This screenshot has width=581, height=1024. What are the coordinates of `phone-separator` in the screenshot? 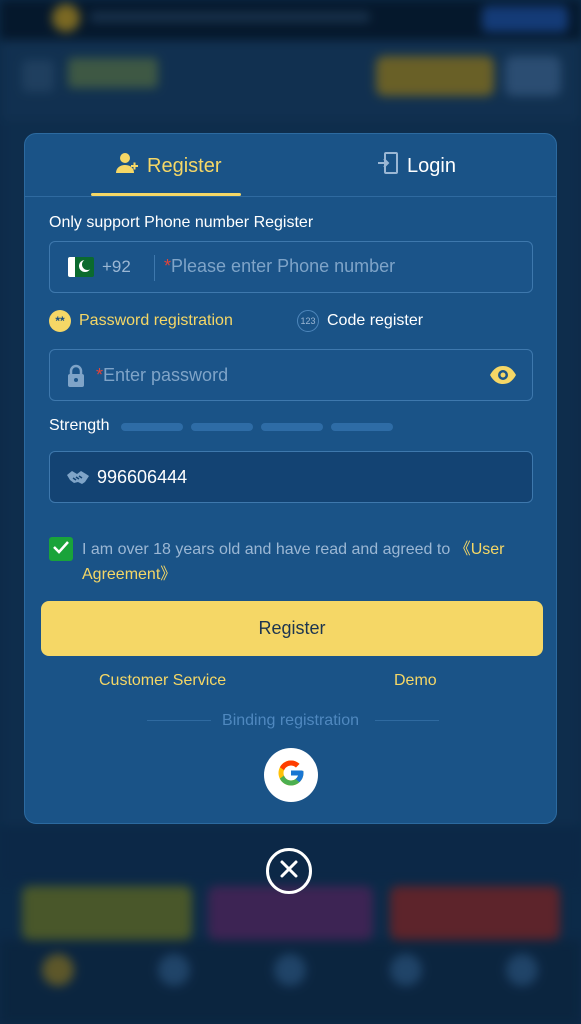 It's located at (154, 268).